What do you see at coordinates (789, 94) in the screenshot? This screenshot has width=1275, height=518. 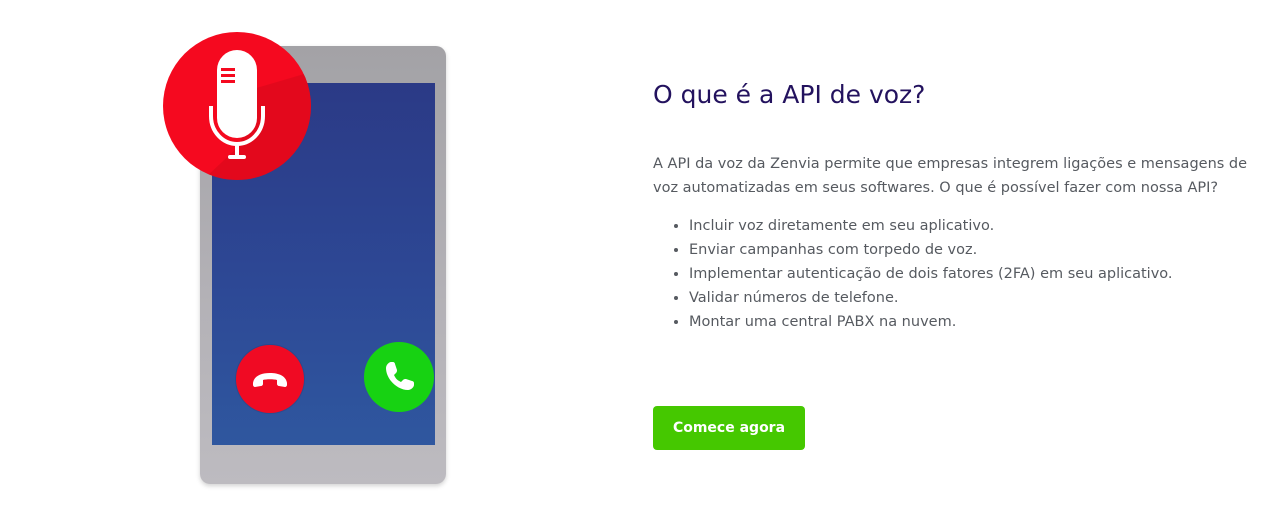 I see `section-title: O que é a API de voz?` at bounding box center [789, 94].